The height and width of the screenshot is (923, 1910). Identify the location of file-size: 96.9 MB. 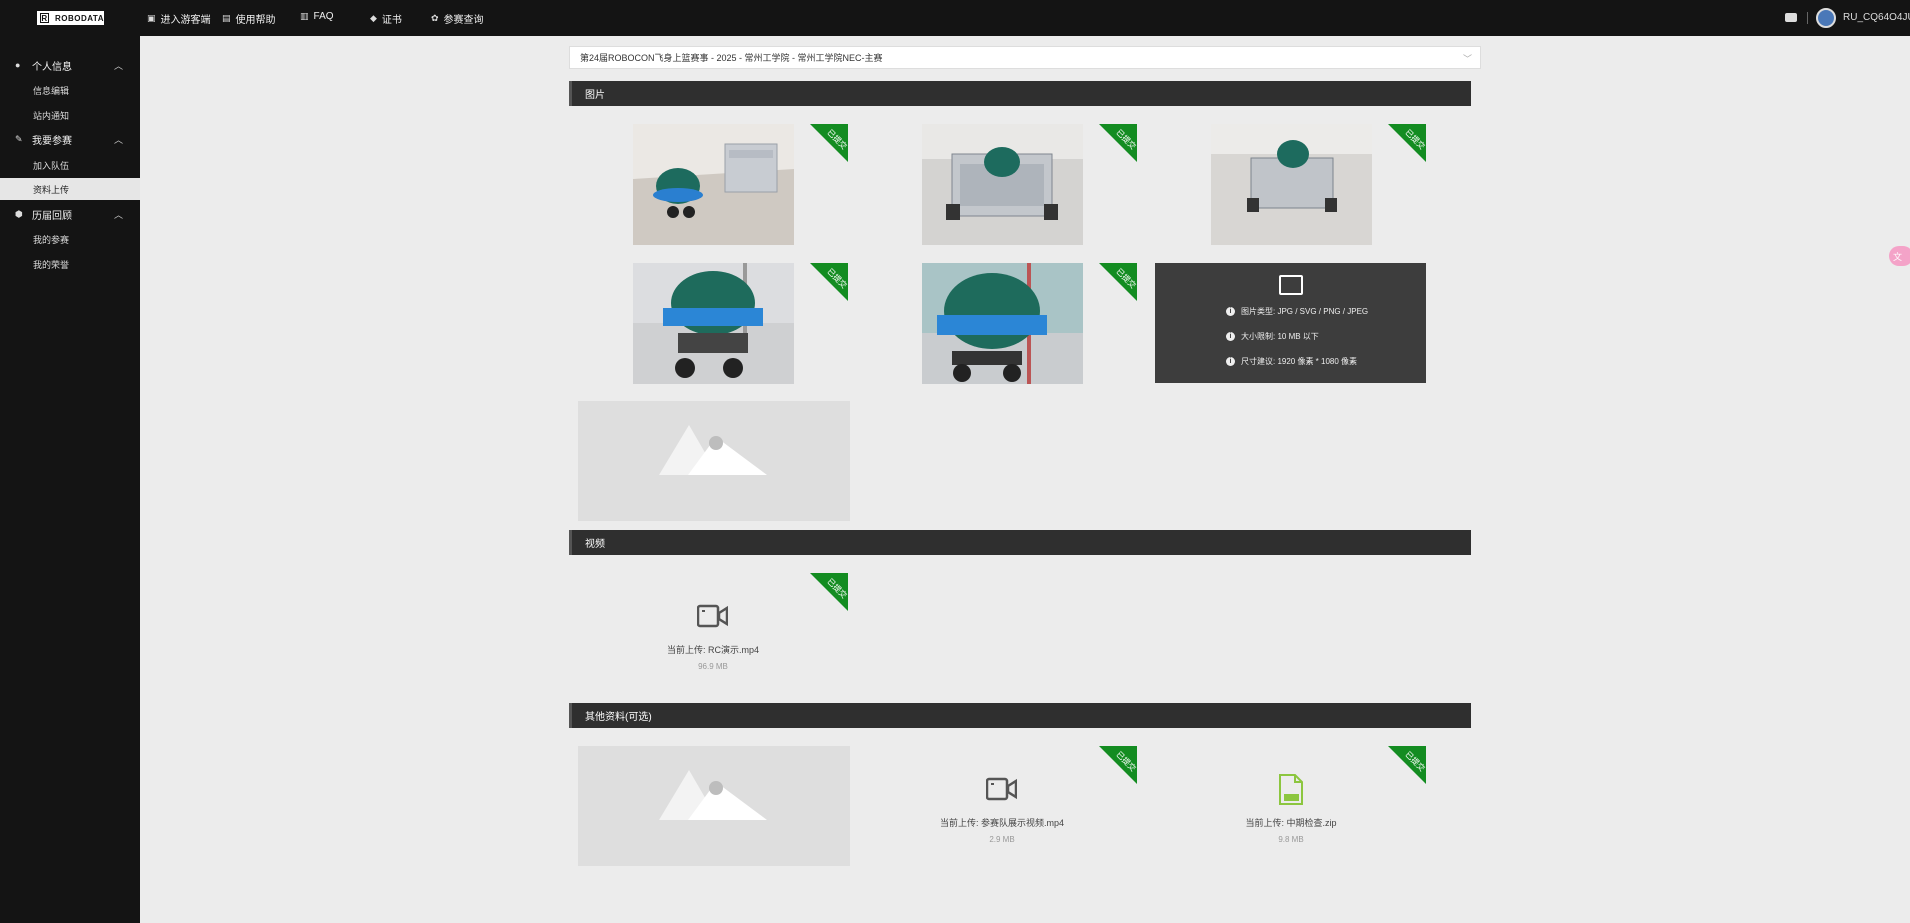
(713, 666).